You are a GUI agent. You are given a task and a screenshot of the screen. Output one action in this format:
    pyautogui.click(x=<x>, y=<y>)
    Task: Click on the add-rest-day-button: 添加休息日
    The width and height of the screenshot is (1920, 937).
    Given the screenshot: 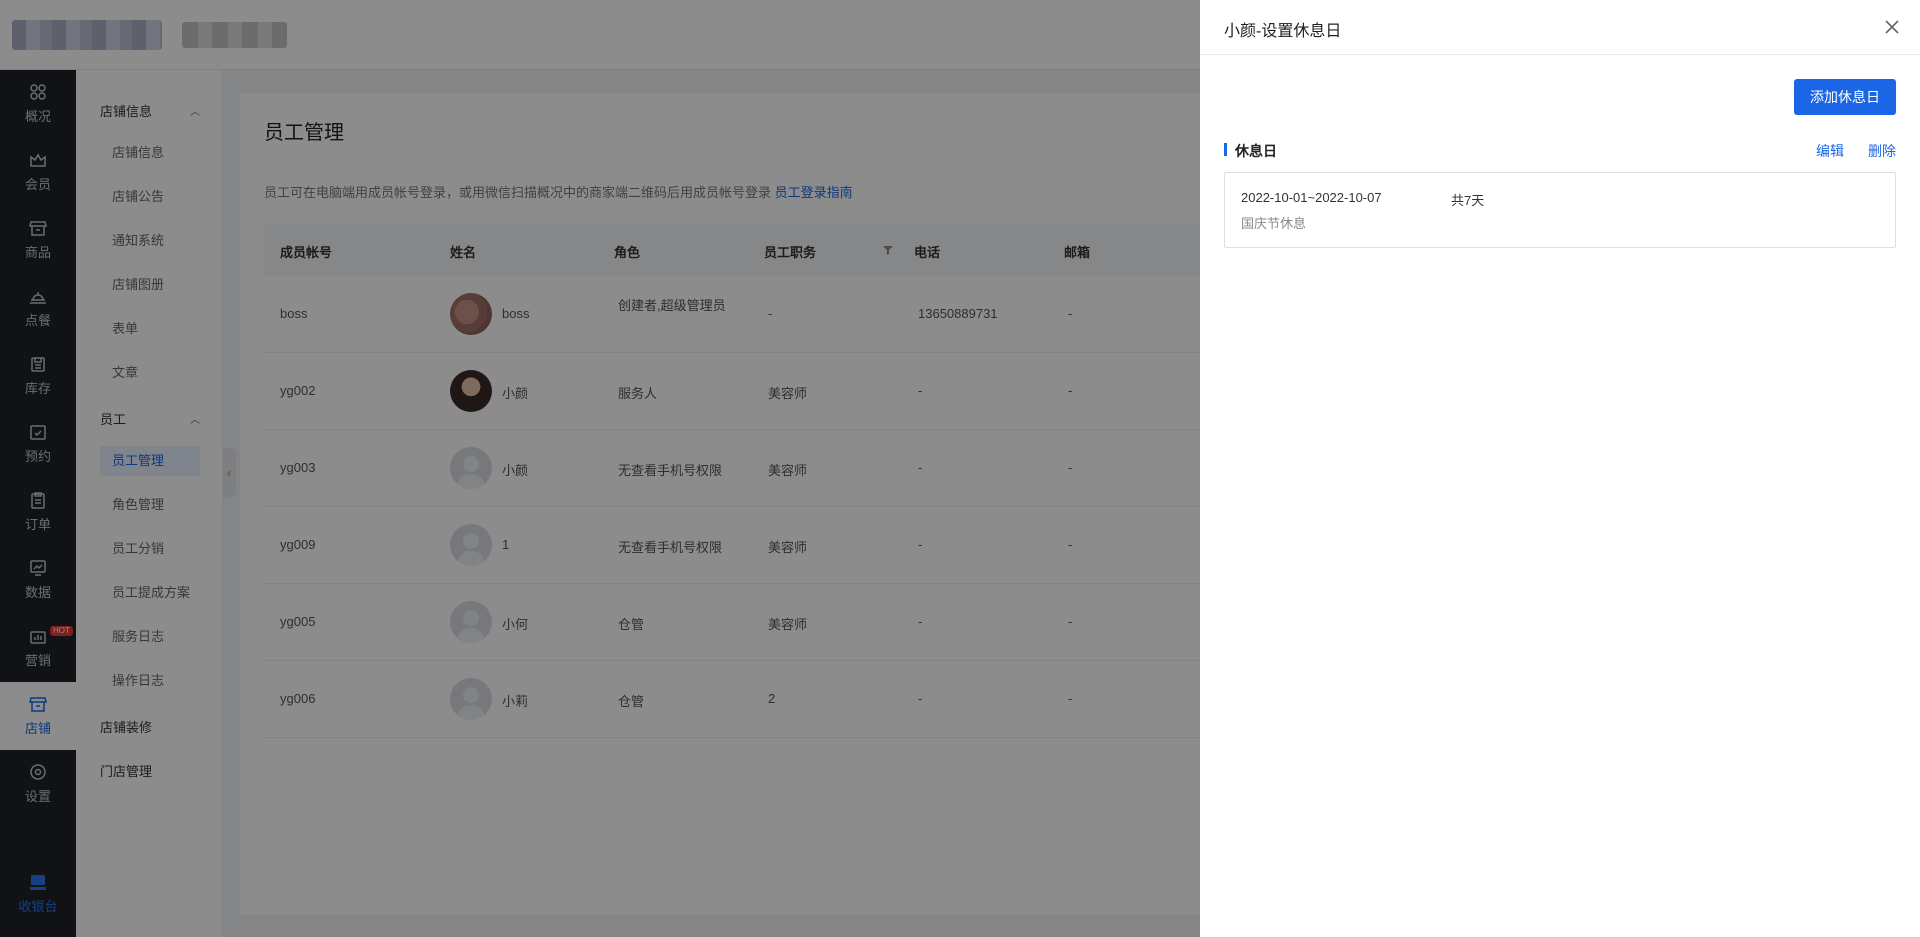 What is the action you would take?
    pyautogui.click(x=1845, y=97)
    